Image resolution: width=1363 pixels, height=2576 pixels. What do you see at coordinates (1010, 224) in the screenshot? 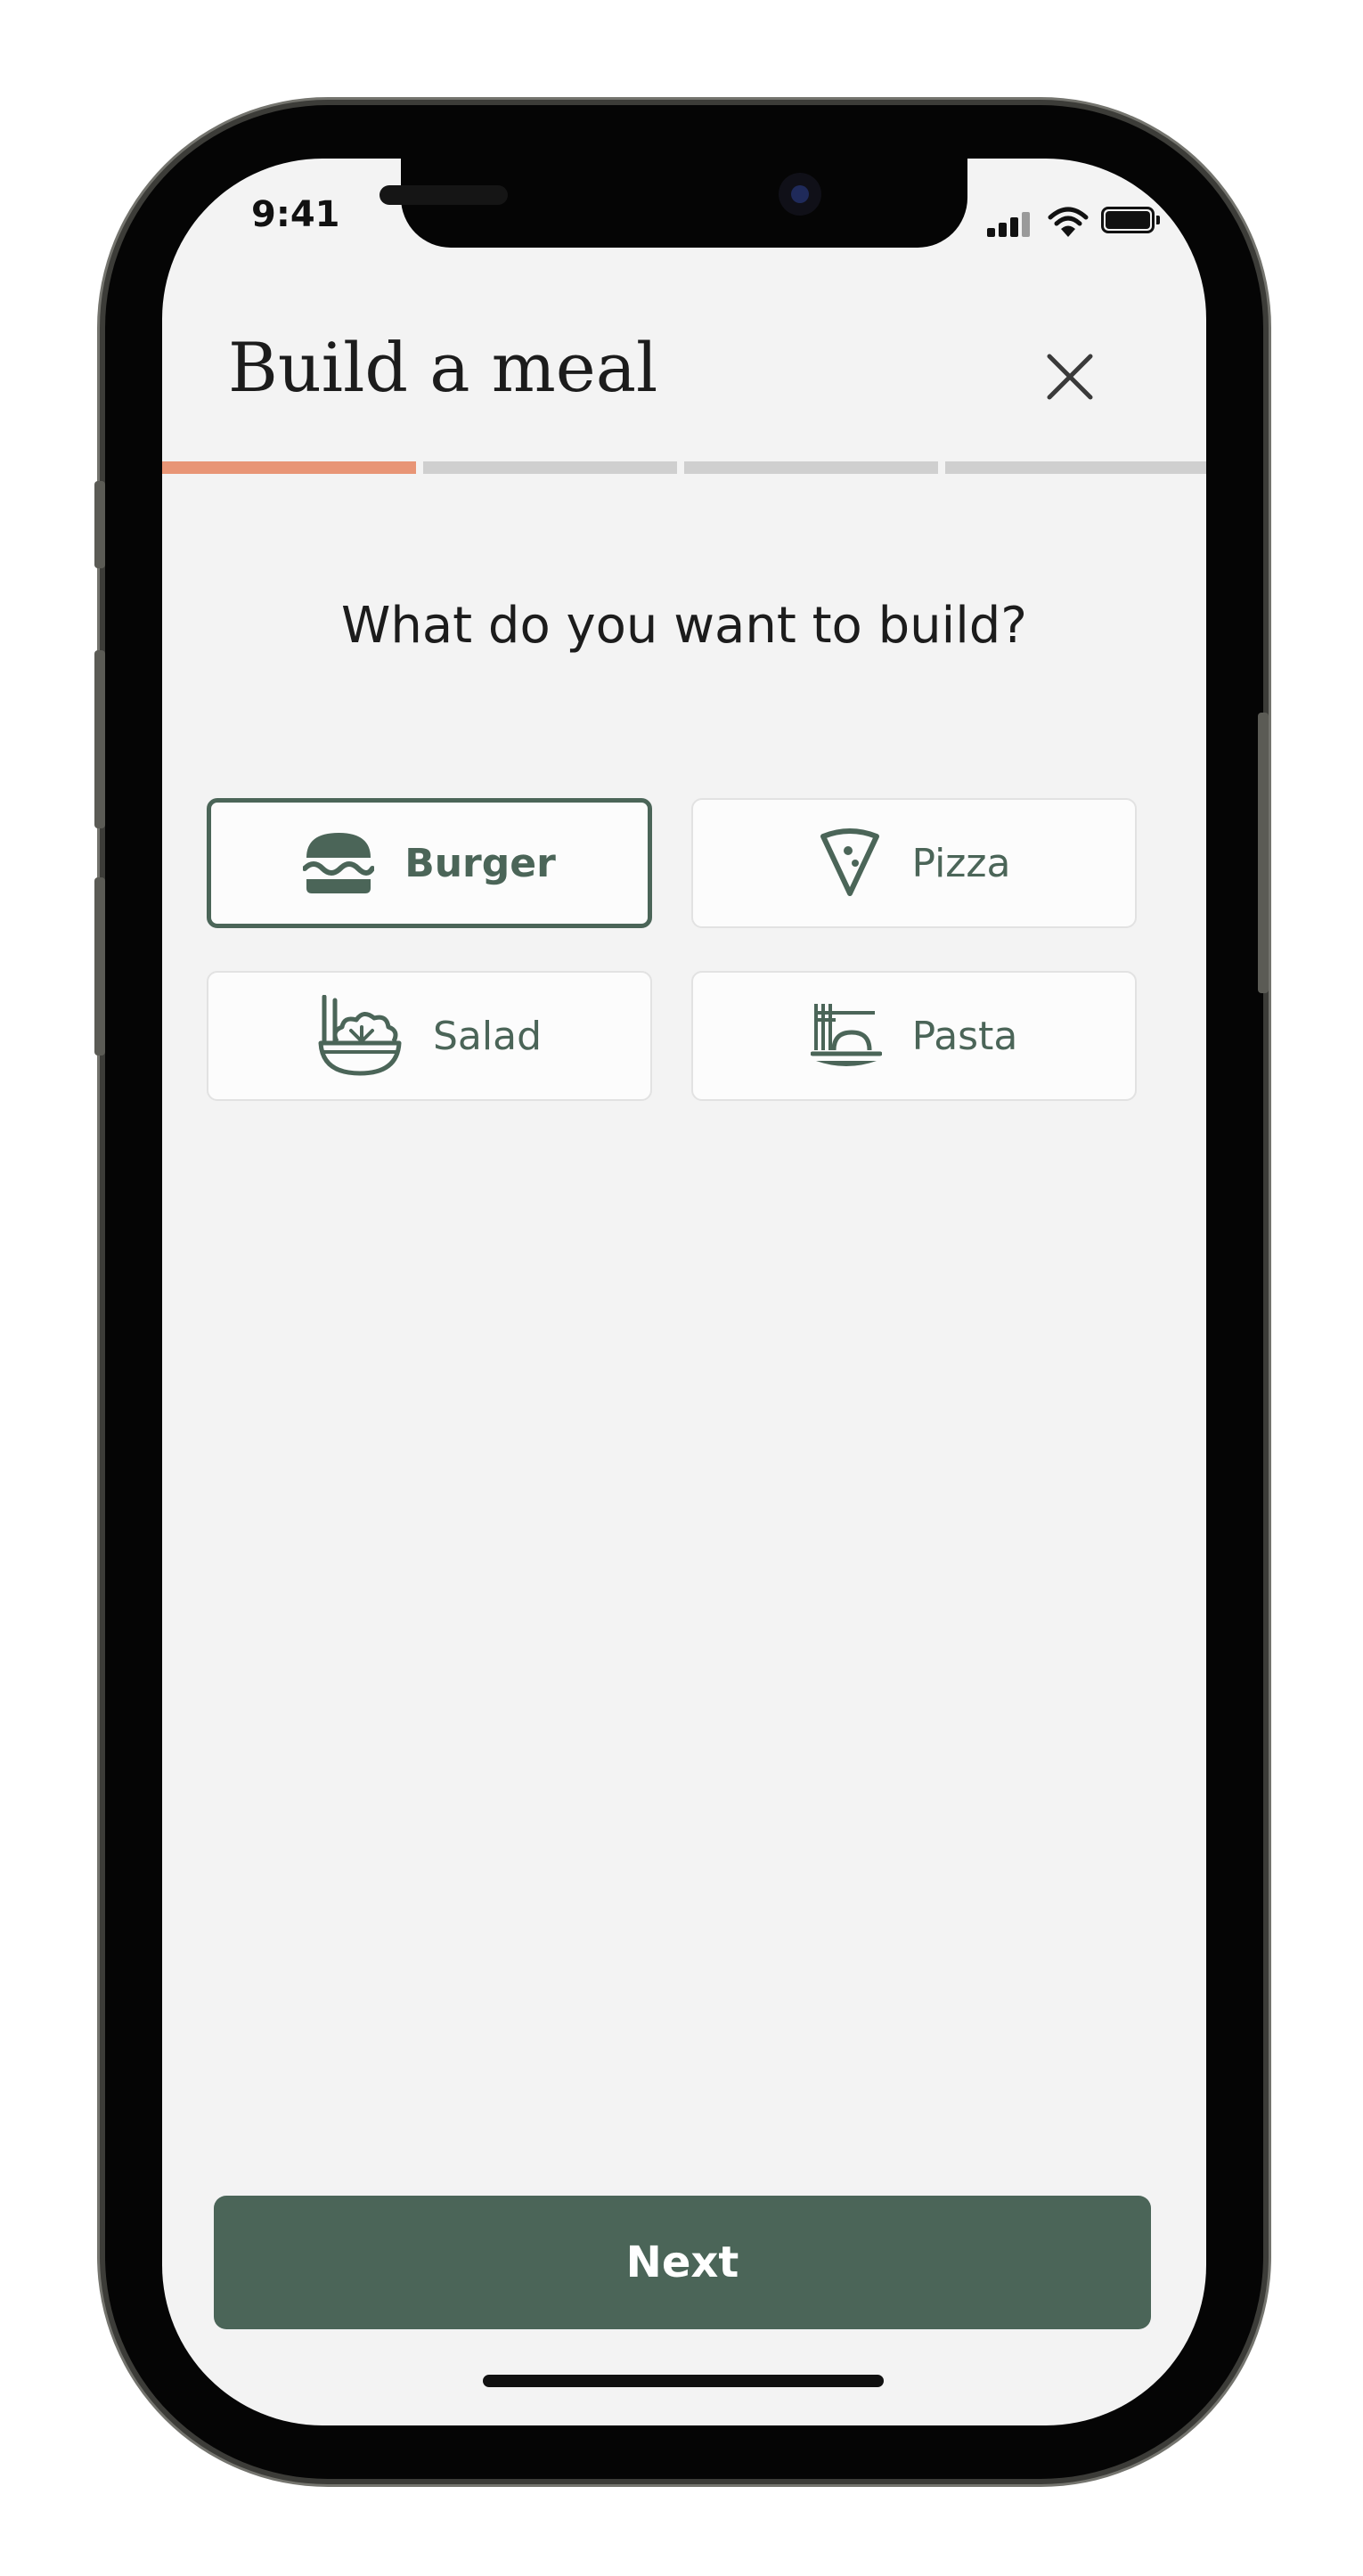
I see `signal-icon` at bounding box center [1010, 224].